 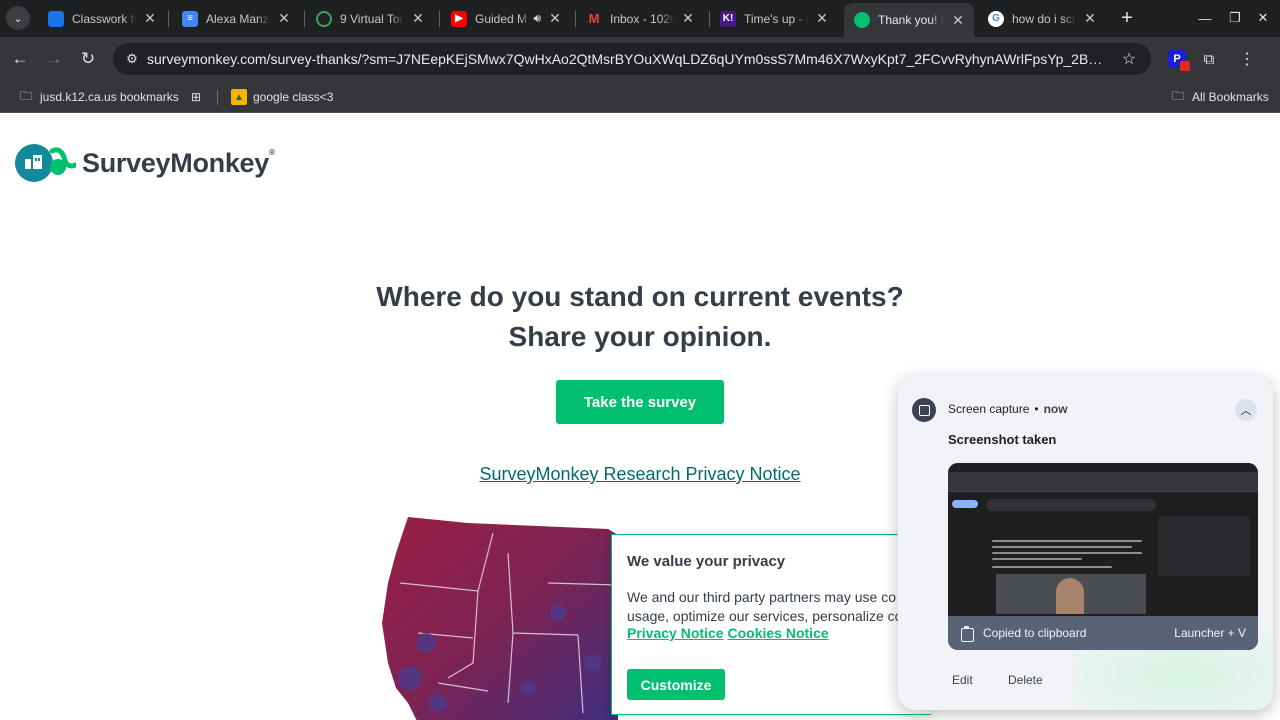 I want to click on reload-icon: ↻, so click(x=88, y=59).